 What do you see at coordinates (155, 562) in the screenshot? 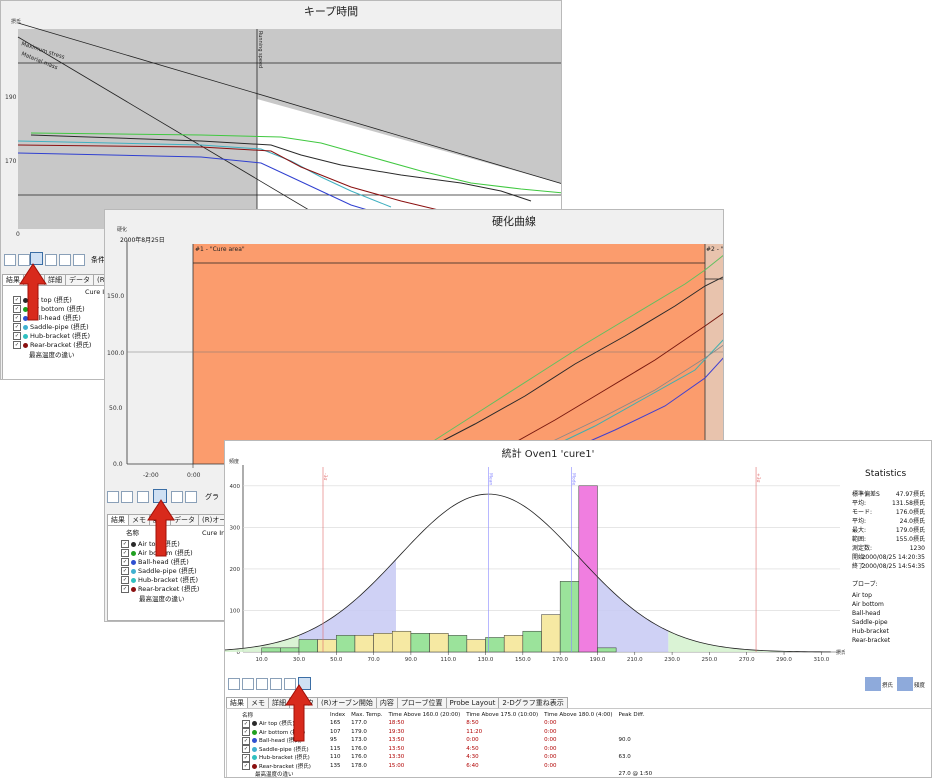
I see `probe-row-3: ✓ Ball-head (摂氏)` at bounding box center [155, 562].